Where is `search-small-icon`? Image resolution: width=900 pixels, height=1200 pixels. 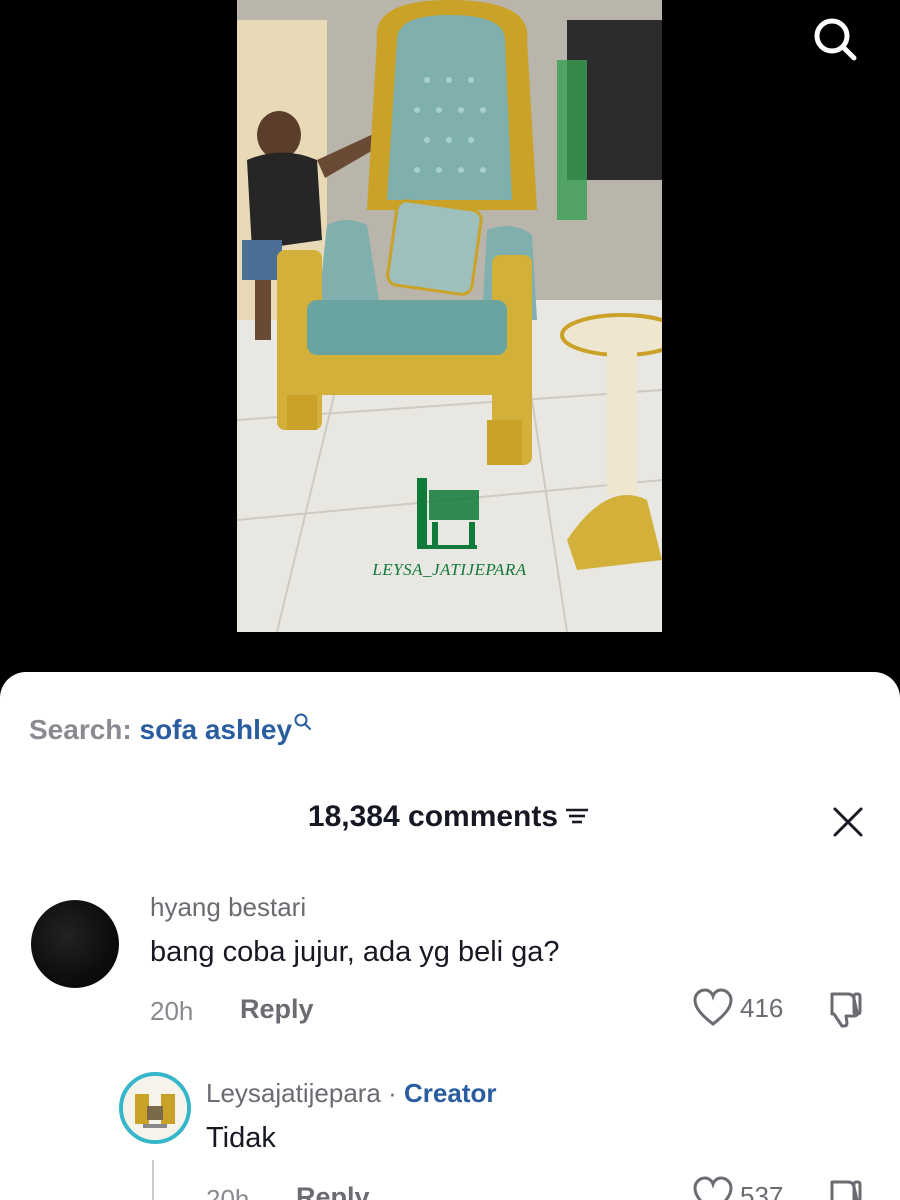 search-small-icon is located at coordinates (303, 721).